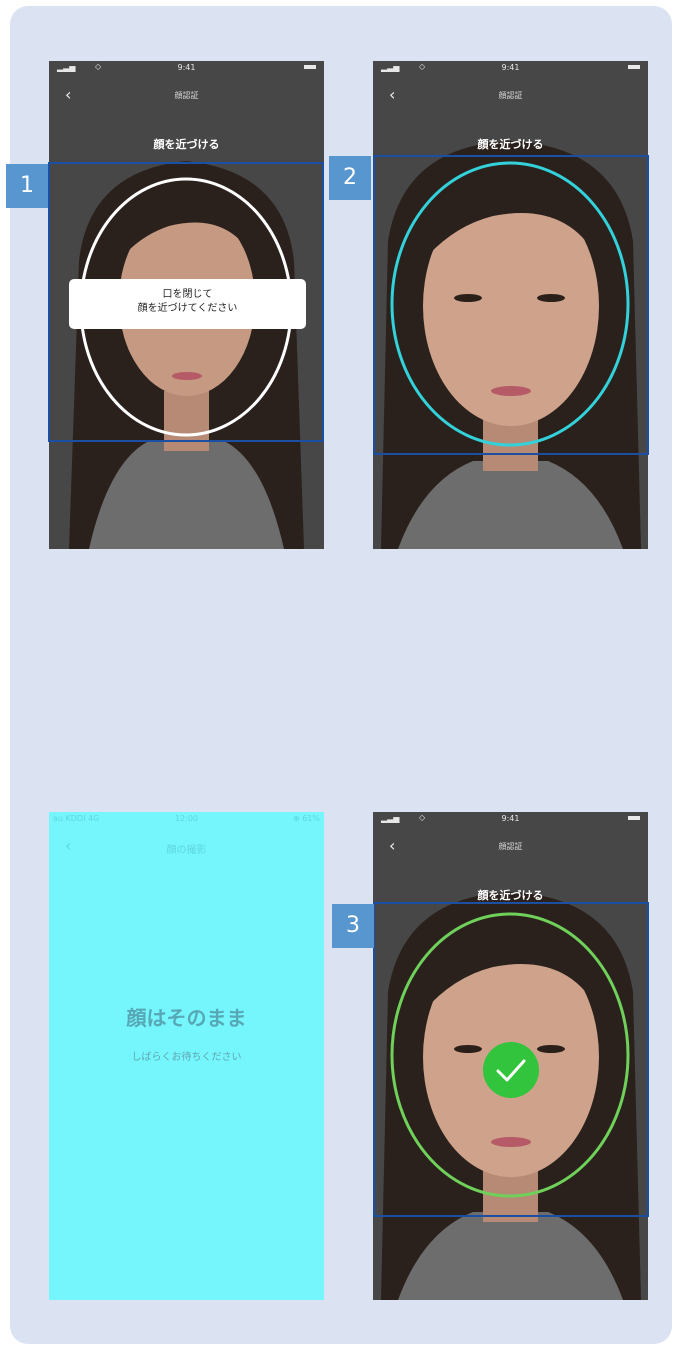  I want to click on processing-message-sub: しばらくお待ちください, so click(186, 1057).